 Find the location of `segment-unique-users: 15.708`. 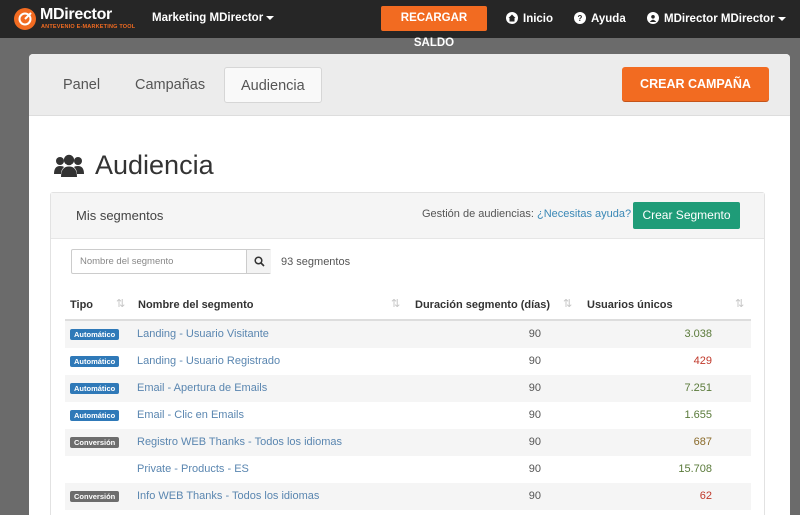

segment-unique-users: 15.708 is located at coordinates (695, 469).